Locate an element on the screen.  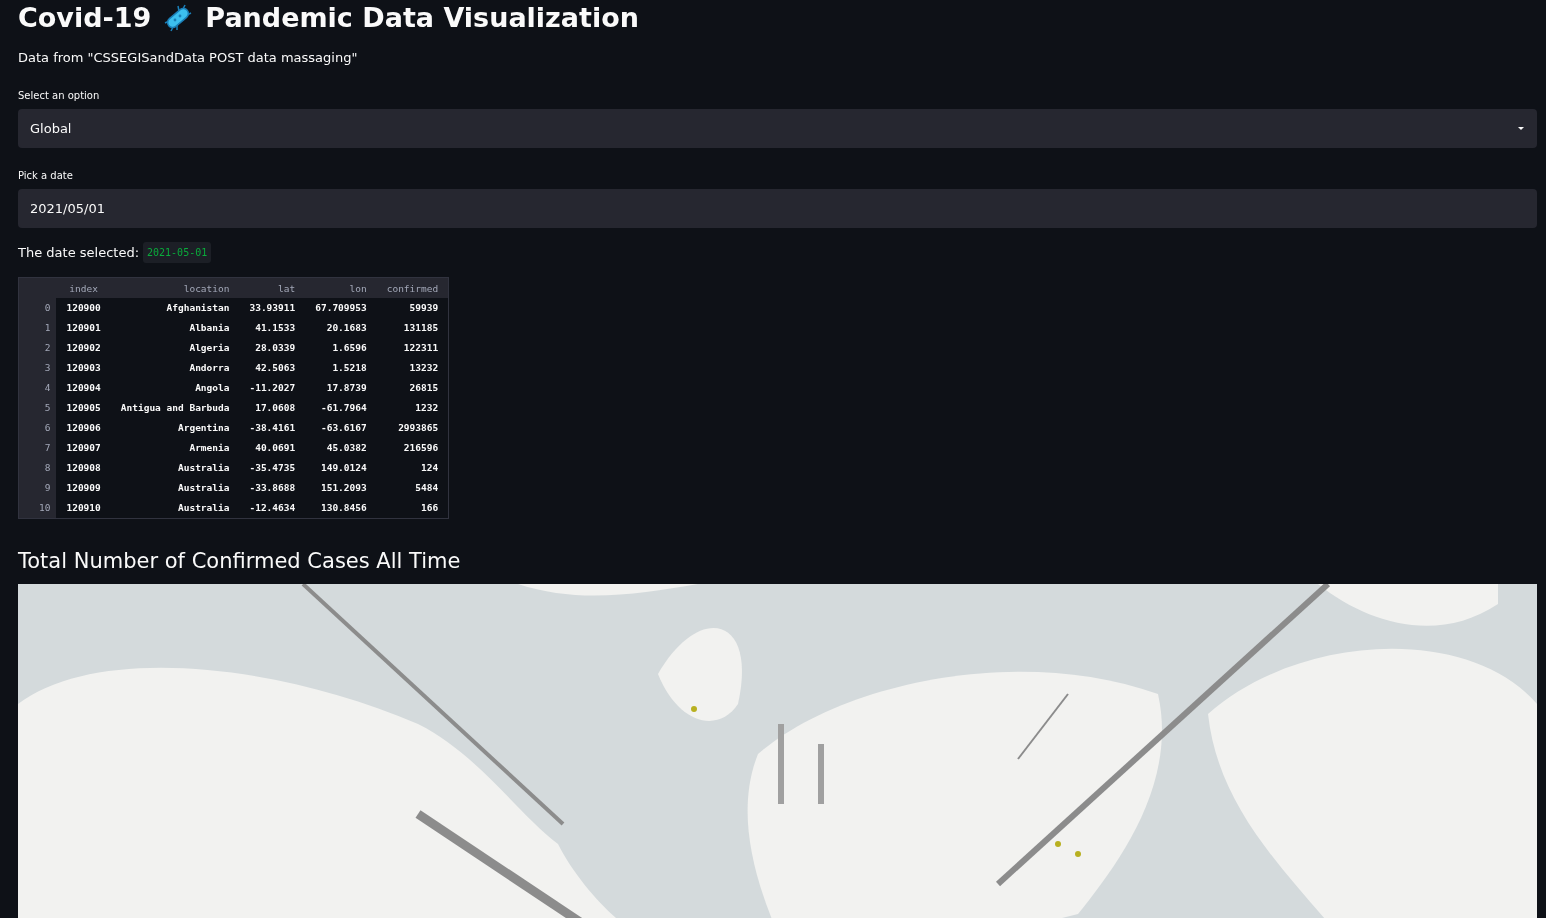
row-index: 0 is located at coordinates (37, 308).